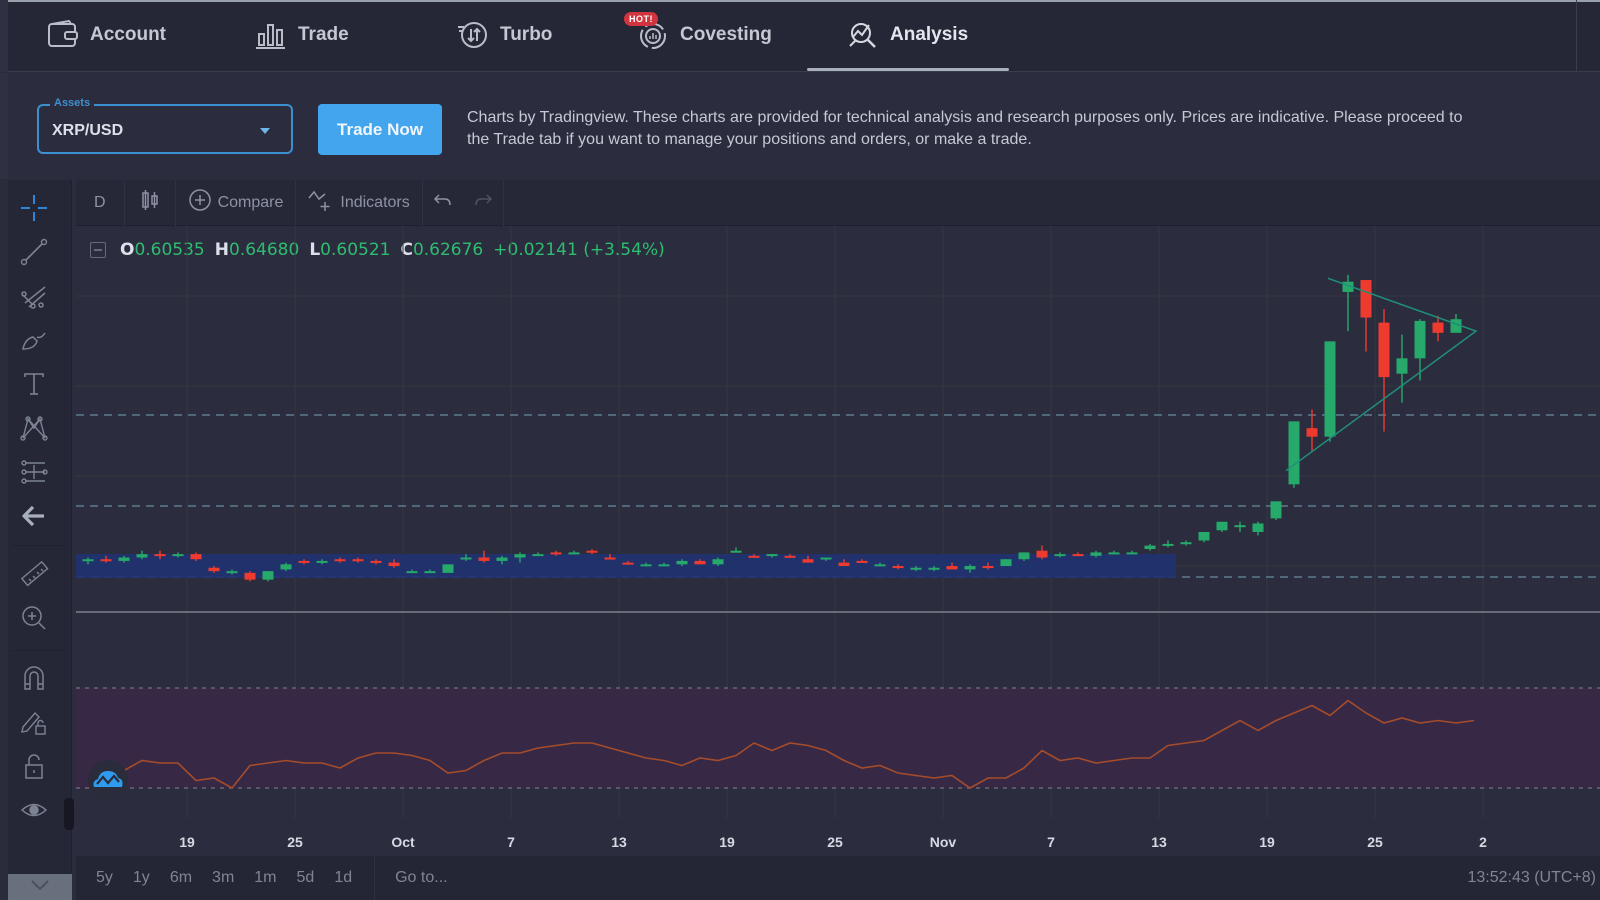  Describe the element at coordinates (908, 69) in the screenshot. I see `active-tab-indicator` at that location.